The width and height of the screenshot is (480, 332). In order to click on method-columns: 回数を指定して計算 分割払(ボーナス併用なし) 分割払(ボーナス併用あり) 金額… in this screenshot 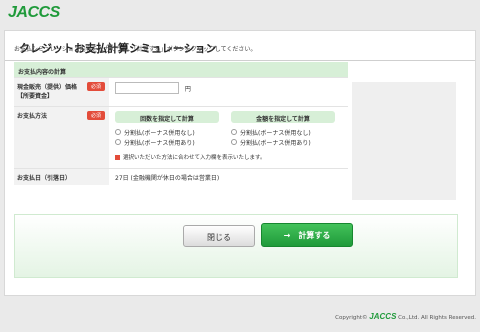, I will do `click(228, 129)`.